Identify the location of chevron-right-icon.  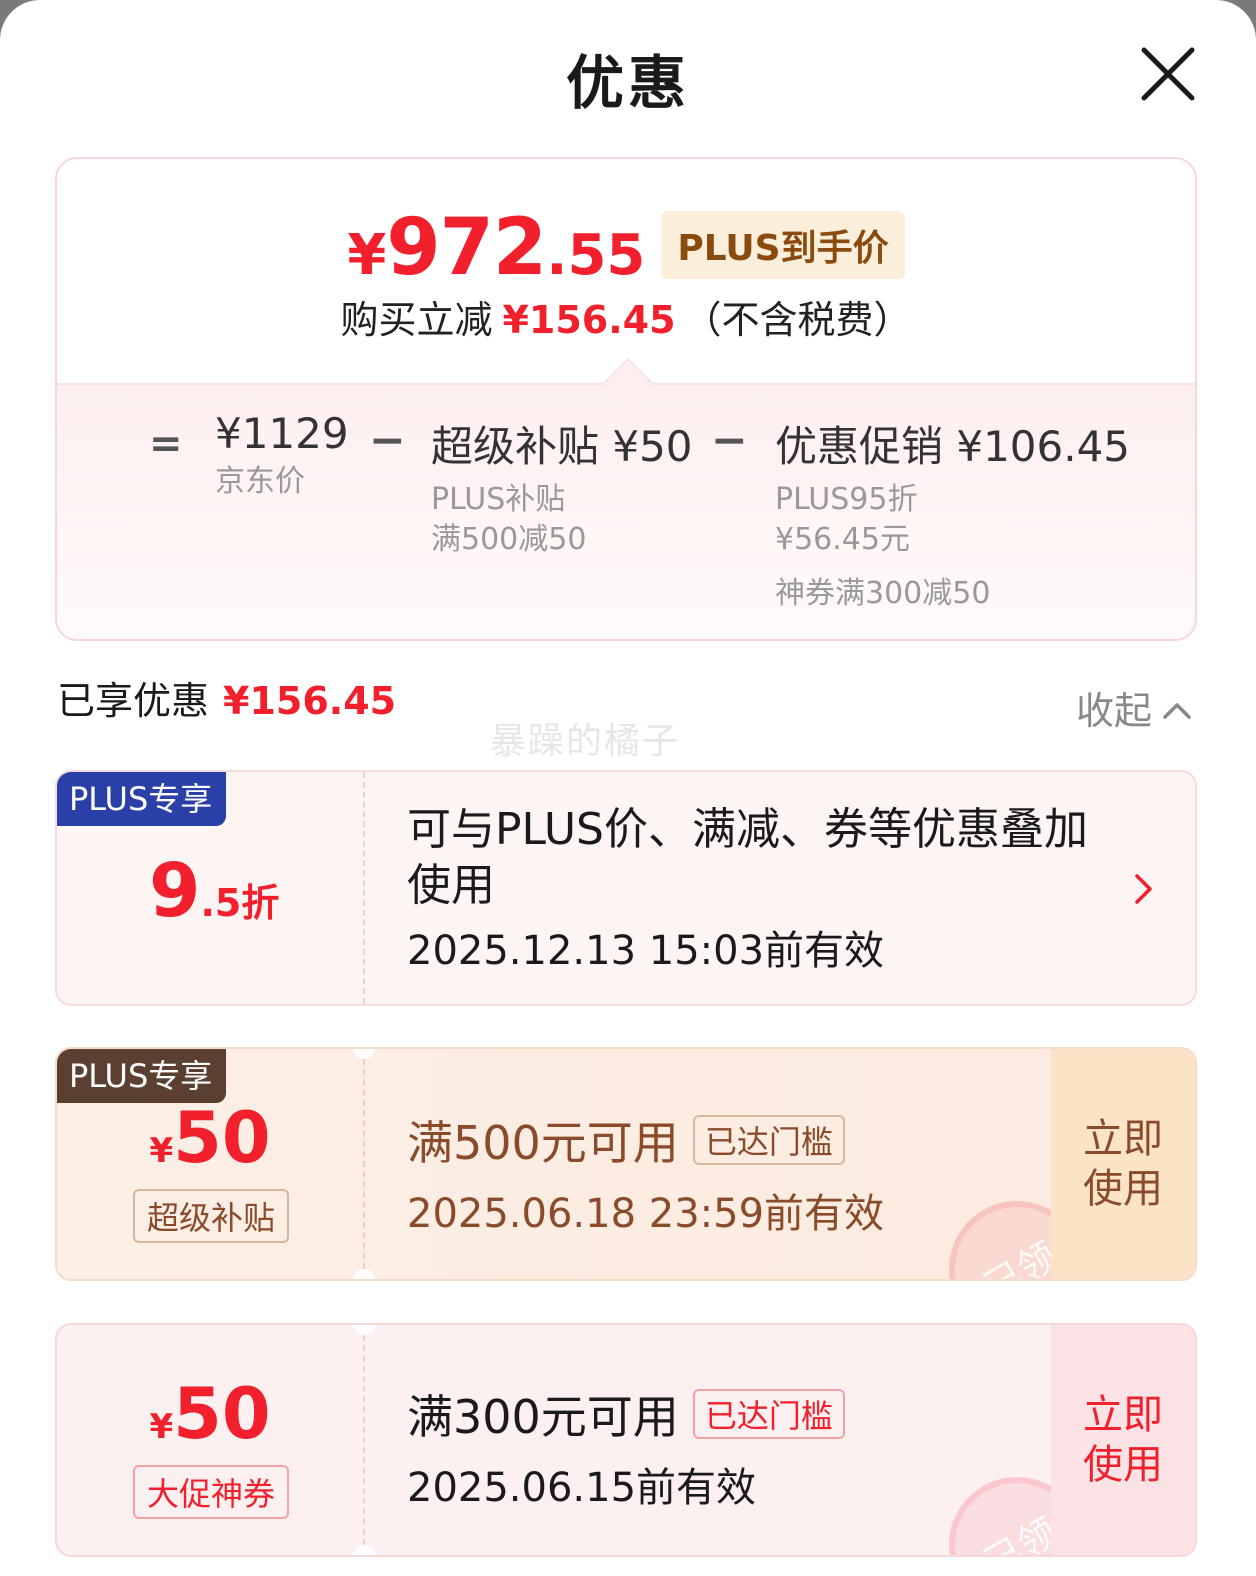
(1144, 889).